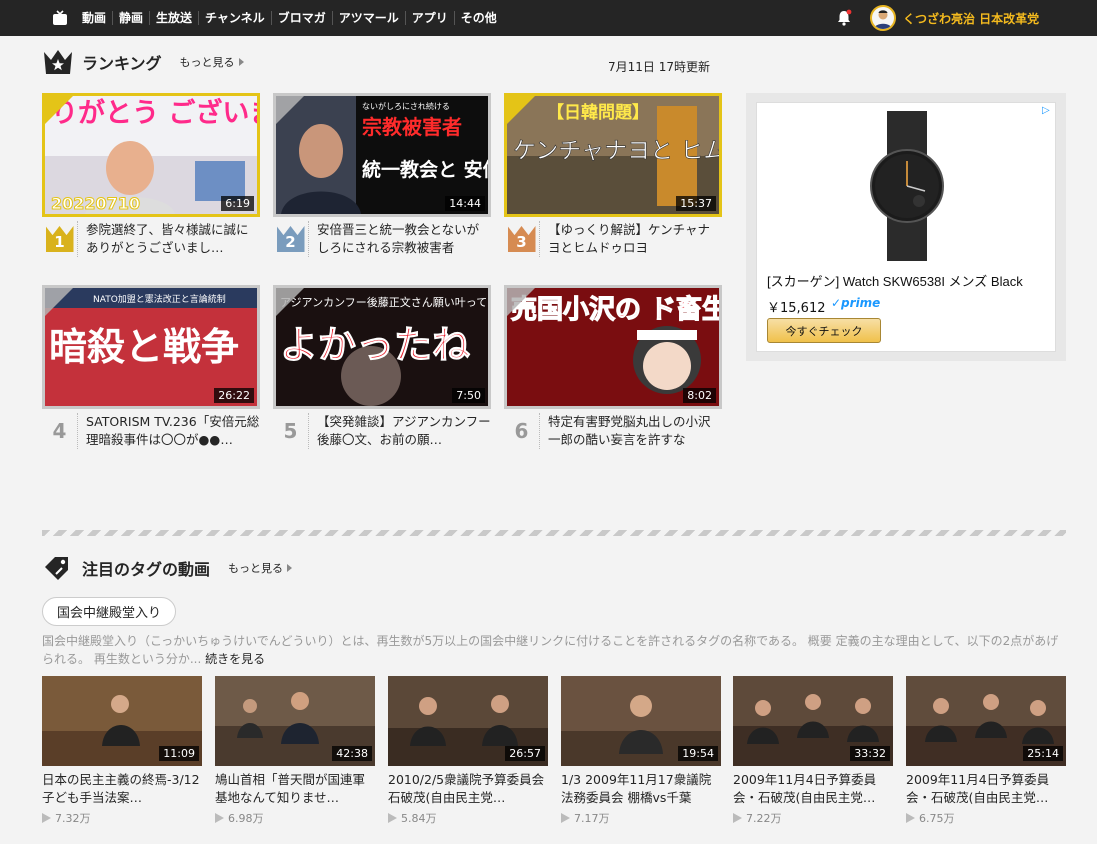  What do you see at coordinates (895, 280) in the screenshot?
I see `ad-title: [スカーゲン] Watch SKW6538I メンズ Black` at bounding box center [895, 280].